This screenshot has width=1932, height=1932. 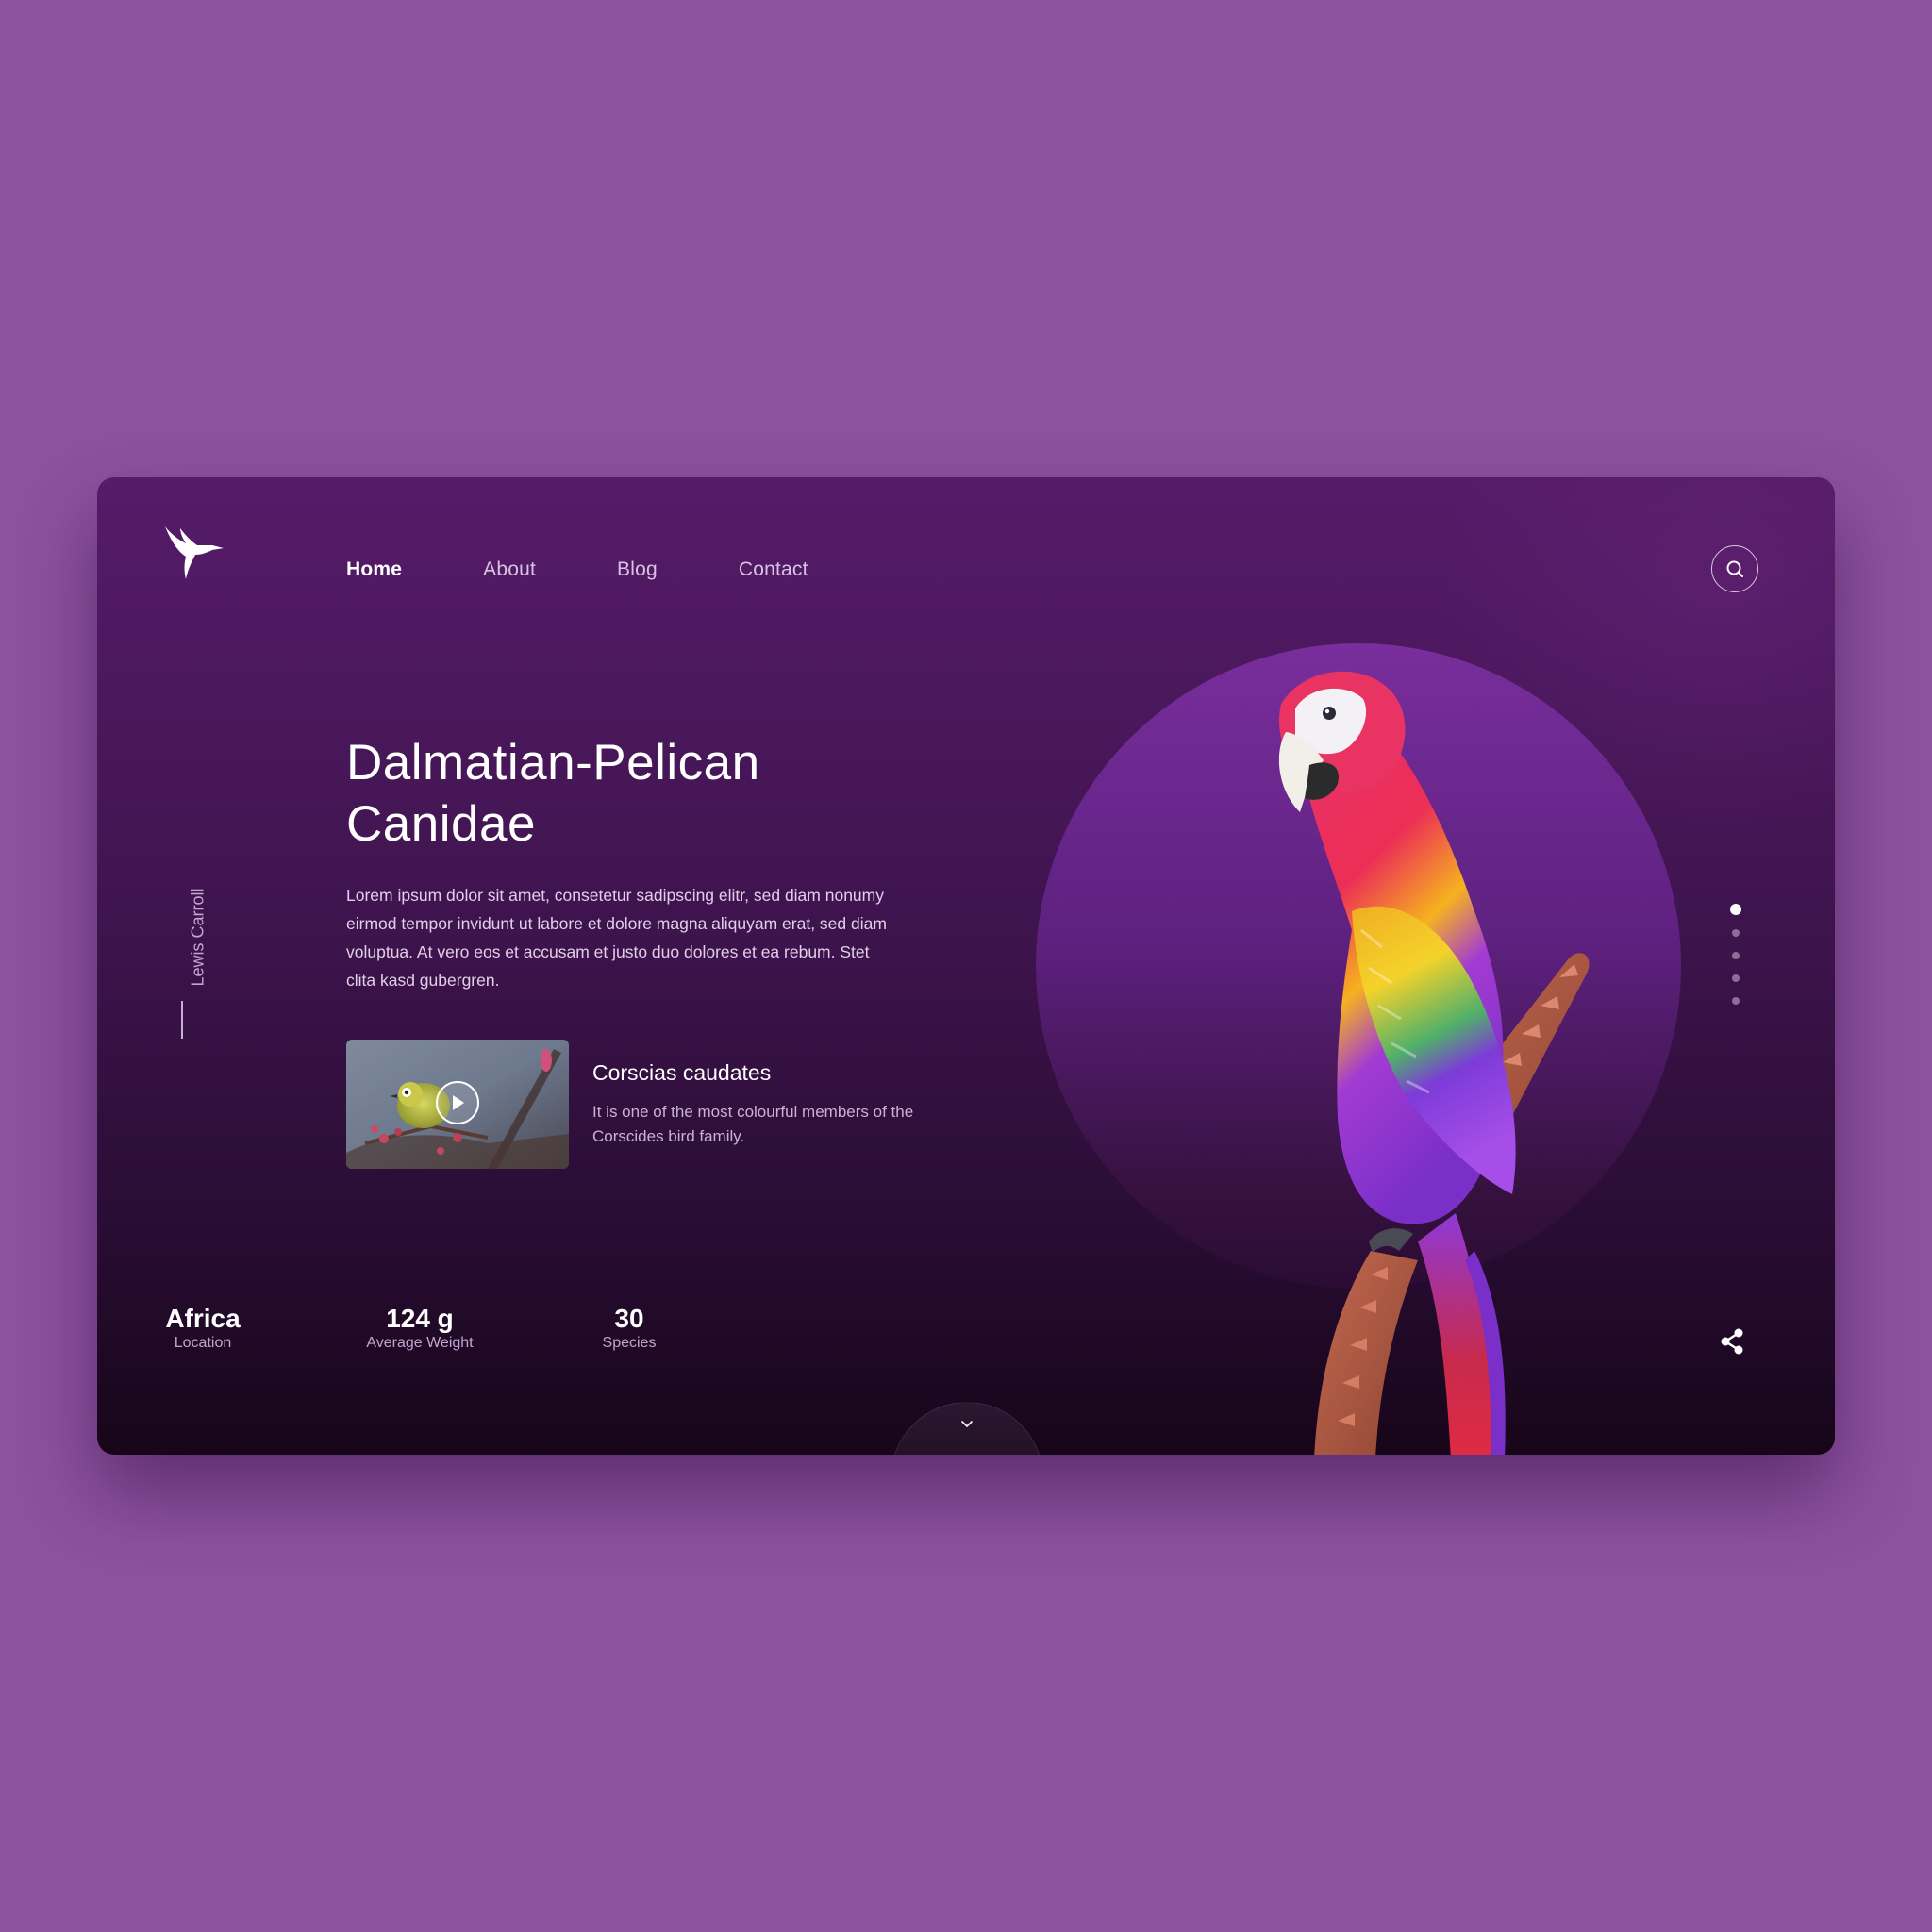 I want to click on main-nav: Home About Blog Contact, so click(x=618, y=569).